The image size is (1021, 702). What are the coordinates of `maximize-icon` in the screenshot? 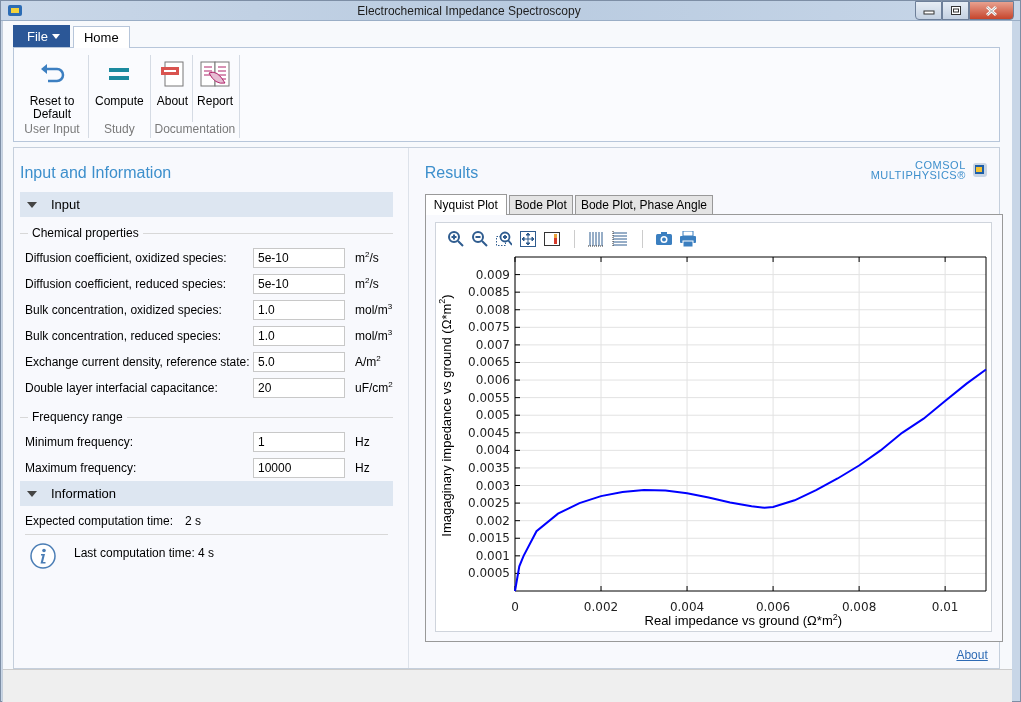 It's located at (955, 10).